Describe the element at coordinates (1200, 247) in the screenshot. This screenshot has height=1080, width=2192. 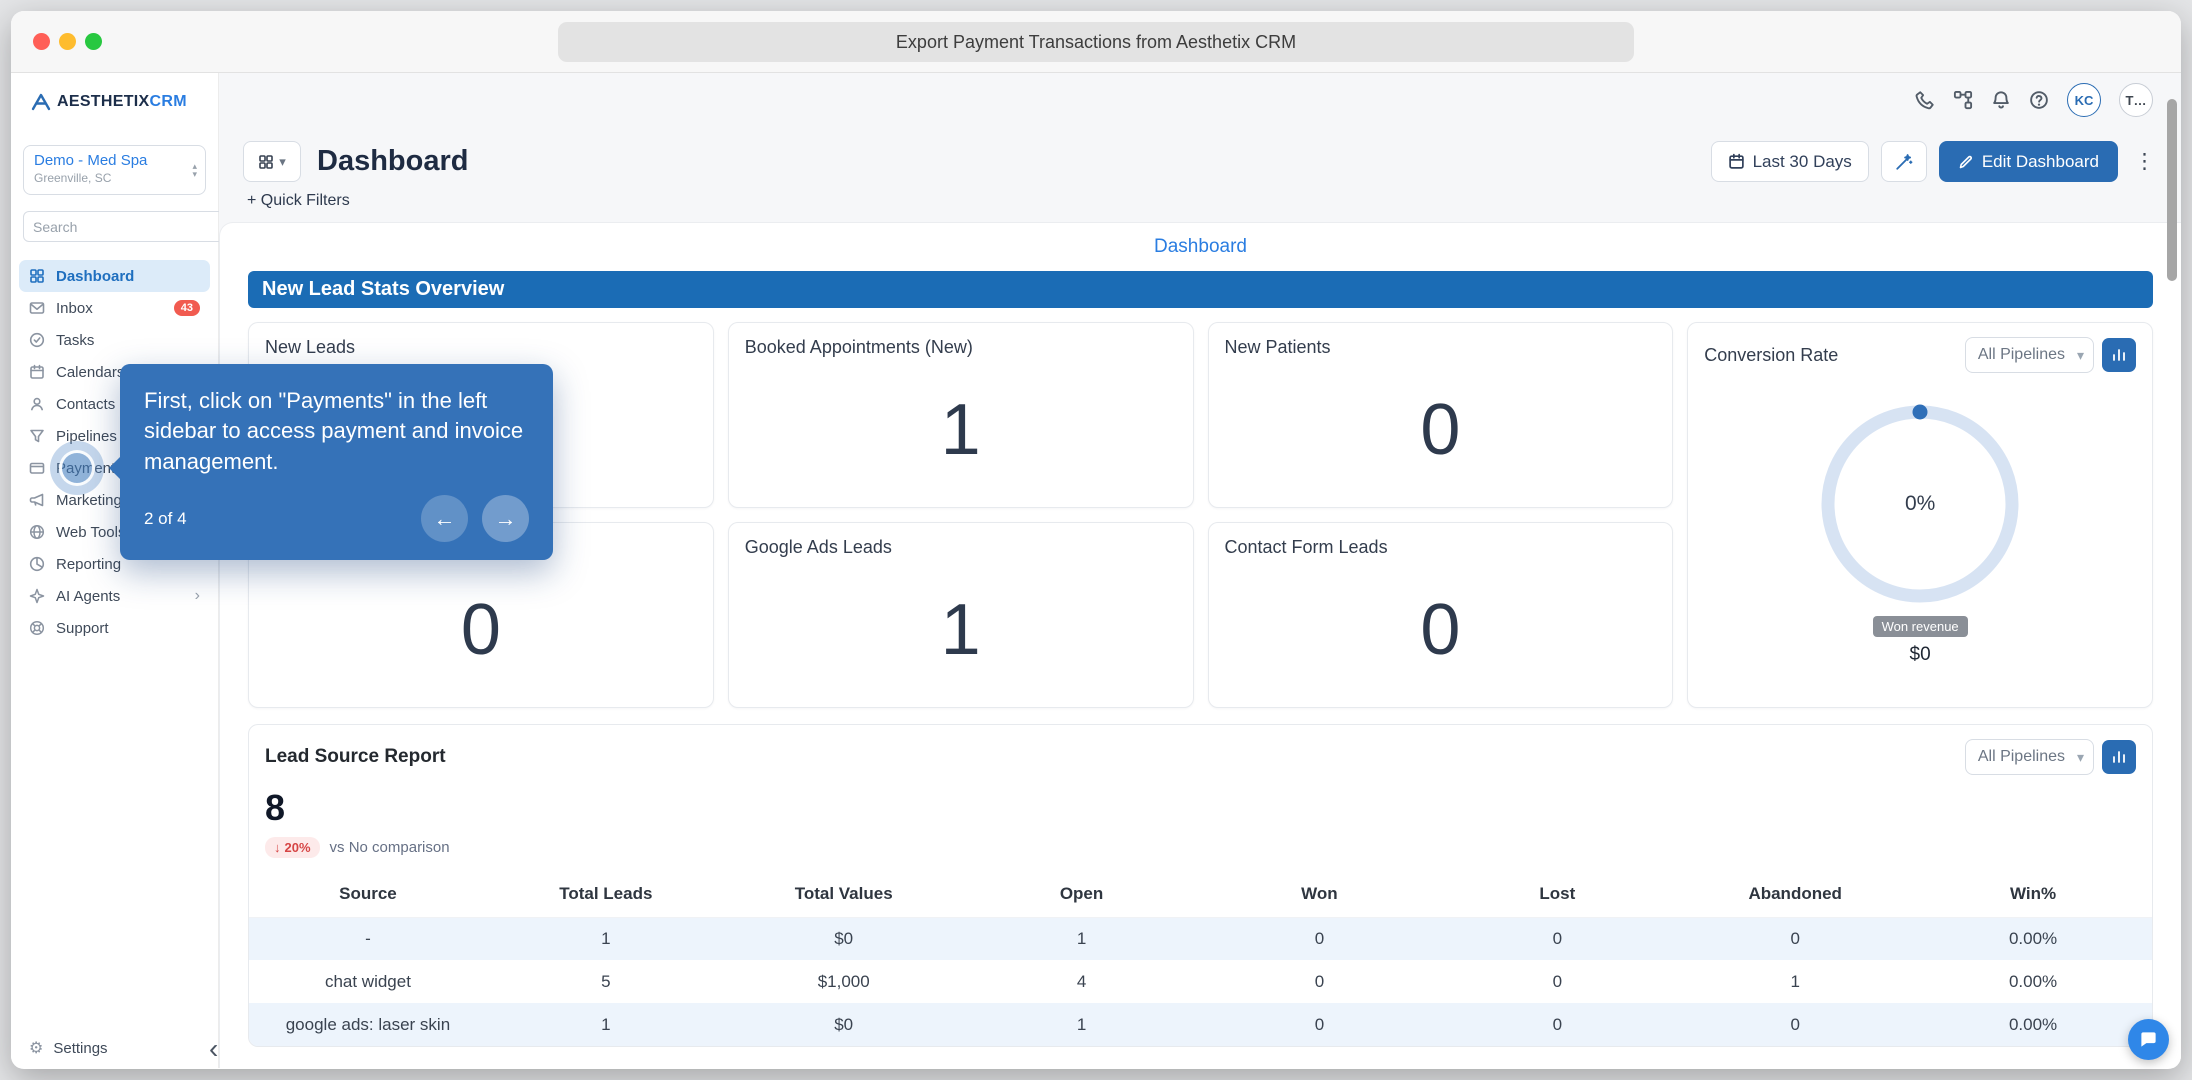
I see `tab-dashboard: Dashboard` at that location.